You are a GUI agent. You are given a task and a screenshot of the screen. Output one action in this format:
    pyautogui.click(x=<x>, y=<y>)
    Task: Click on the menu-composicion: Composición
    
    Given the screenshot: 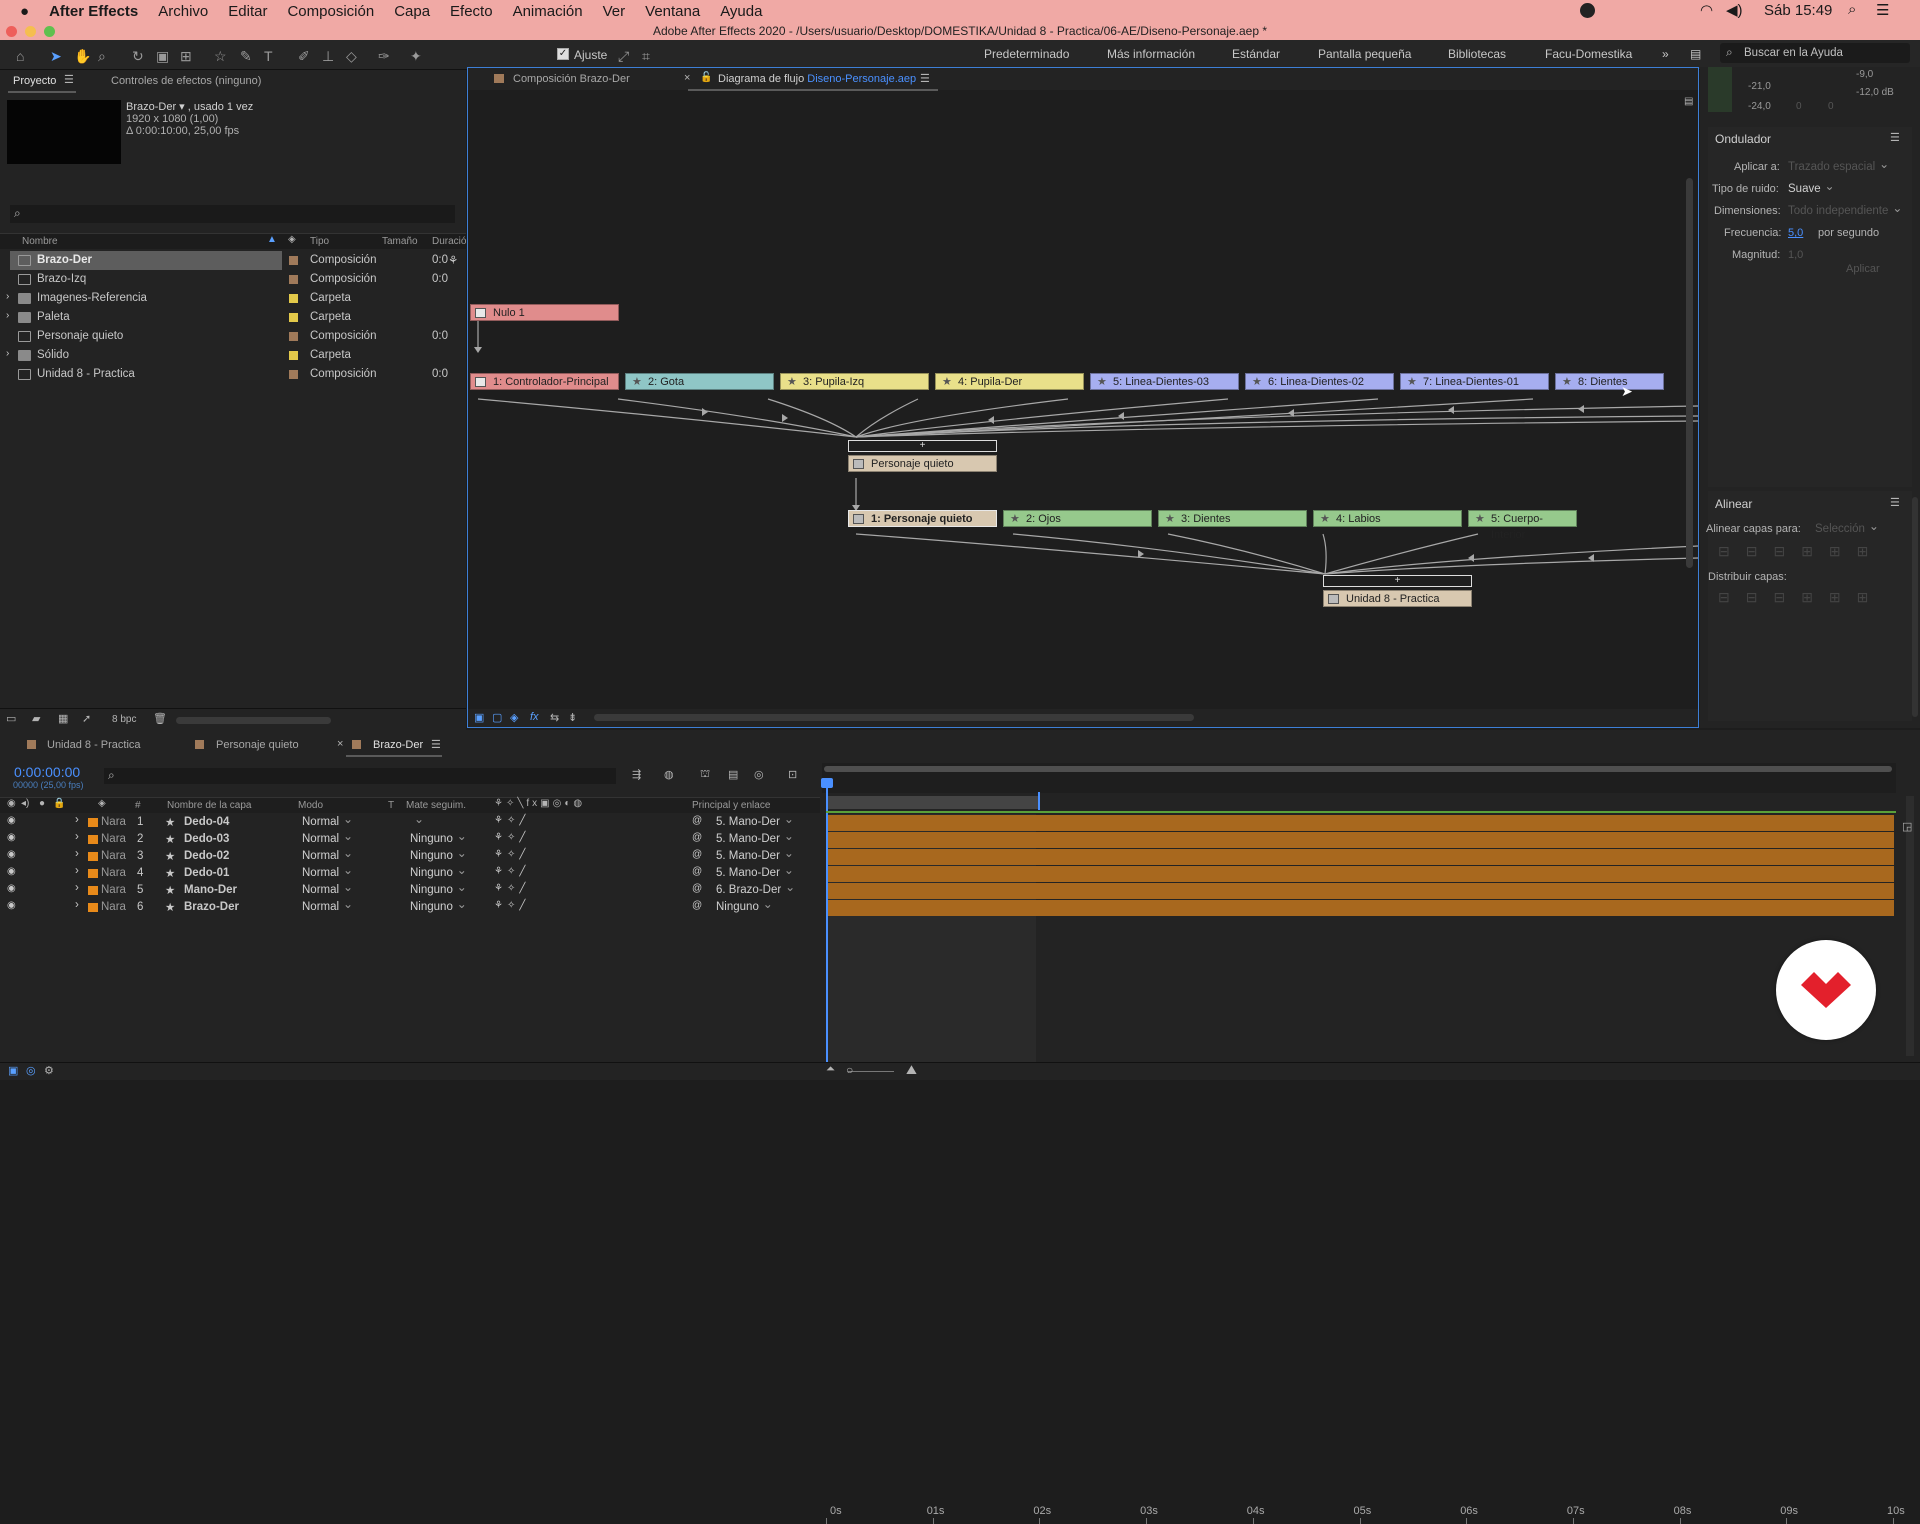 What is the action you would take?
    pyautogui.click(x=330, y=11)
    